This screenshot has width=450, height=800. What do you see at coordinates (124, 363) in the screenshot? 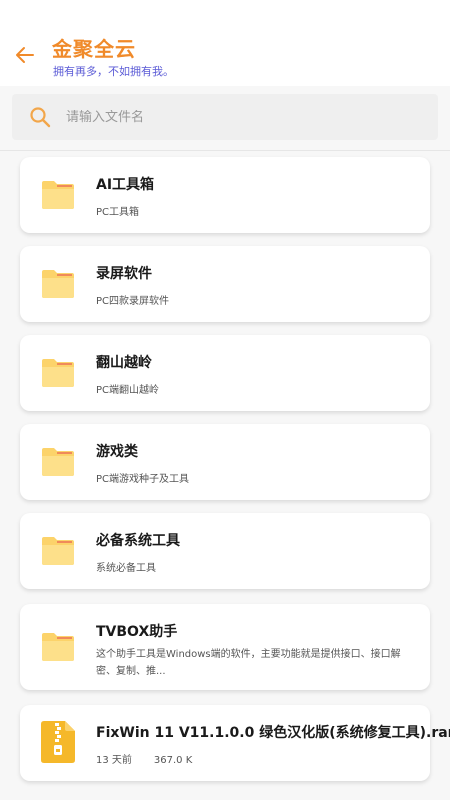
I see `item-name: 翻山越岭` at bounding box center [124, 363].